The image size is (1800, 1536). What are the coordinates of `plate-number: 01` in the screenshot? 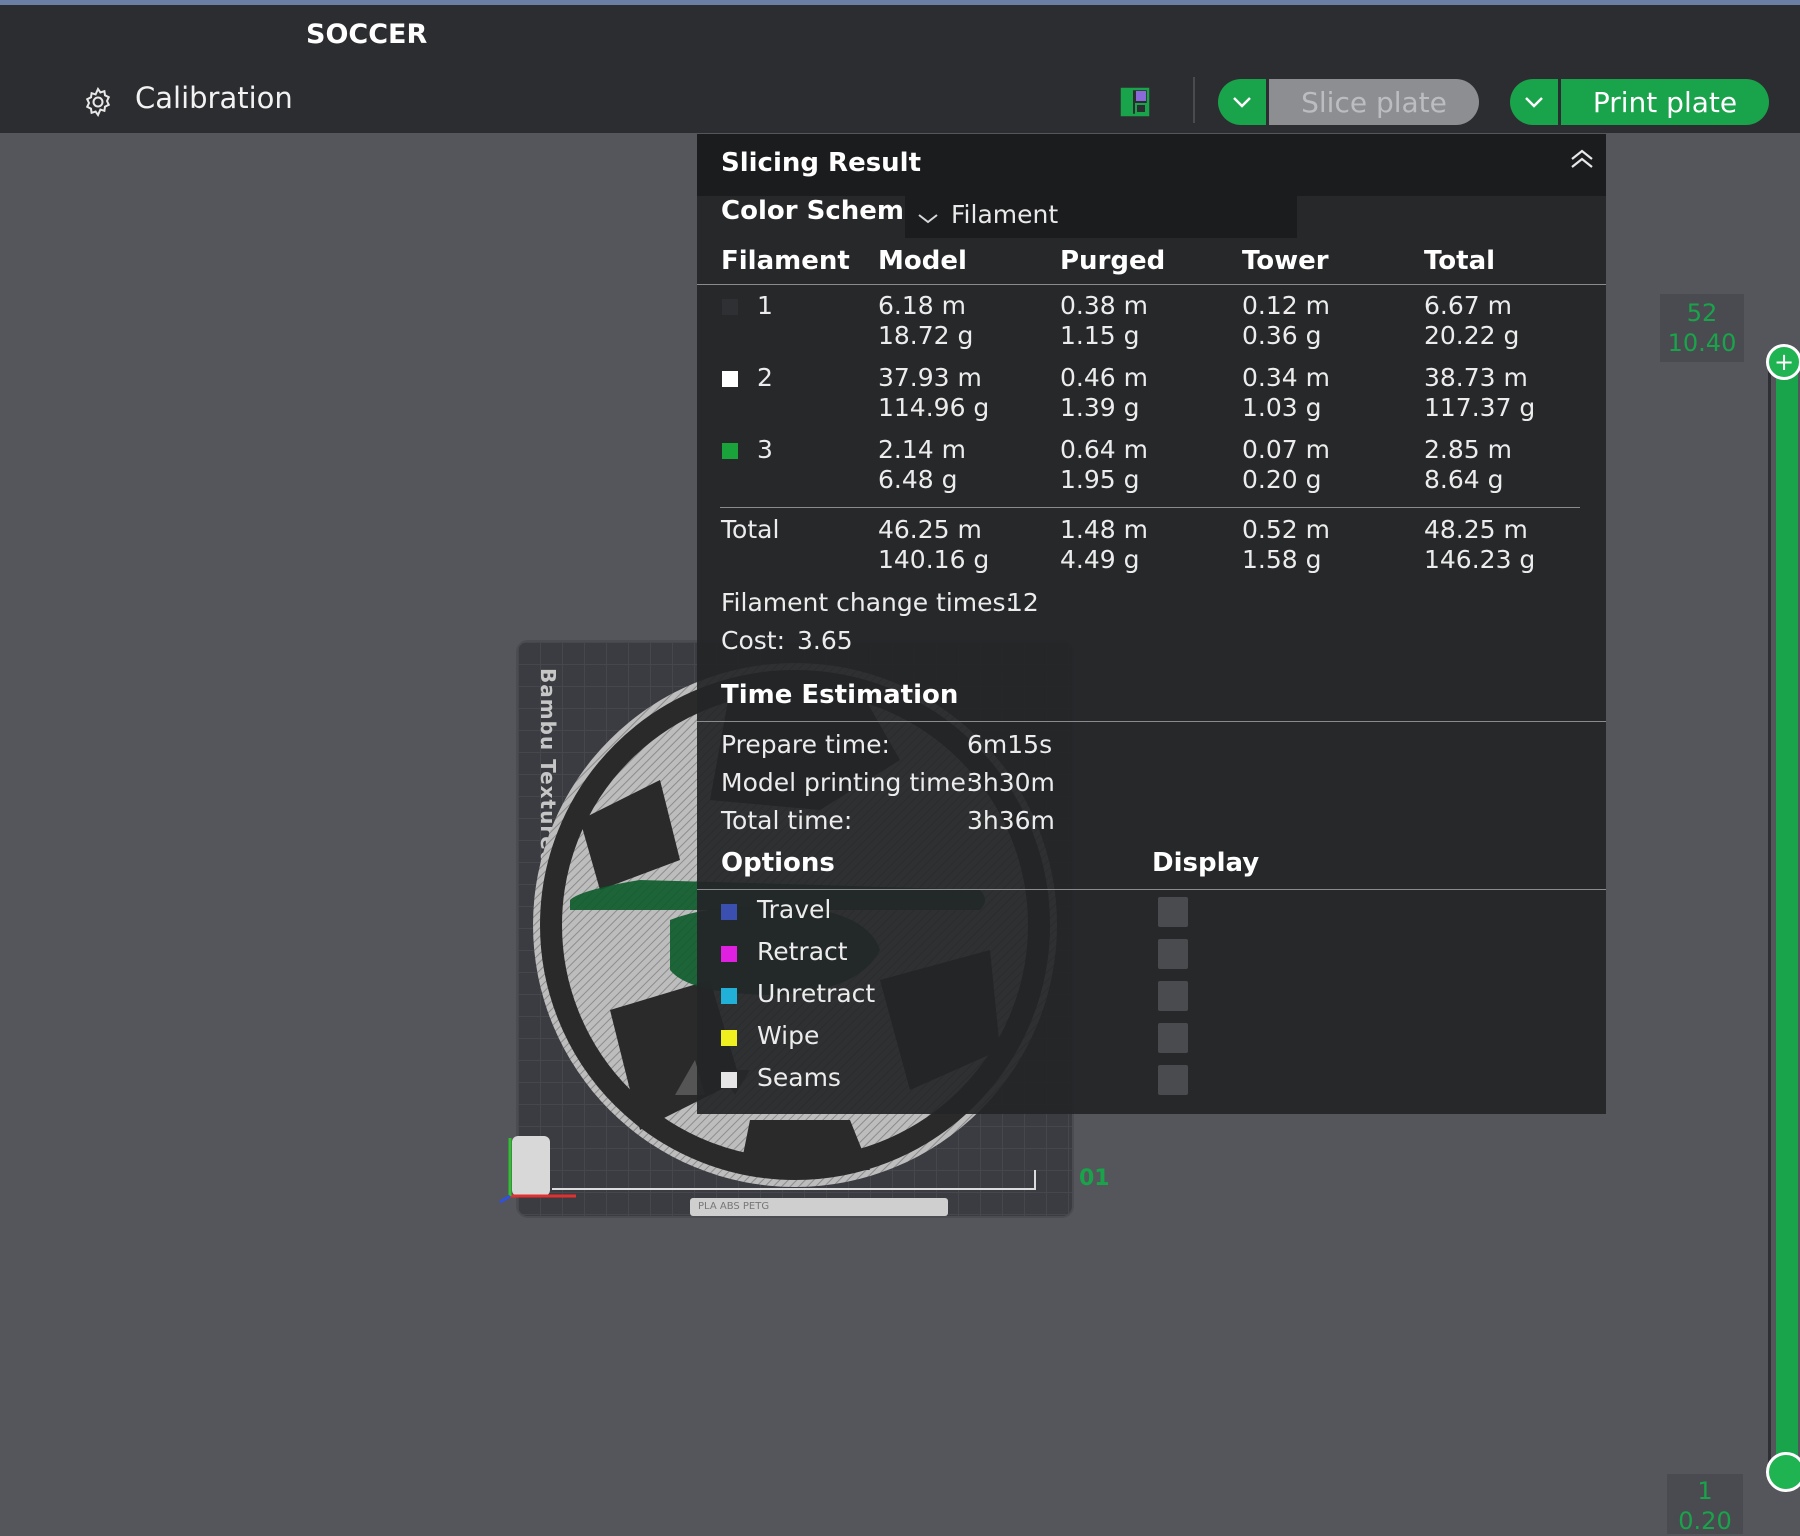 It's located at (1094, 1178).